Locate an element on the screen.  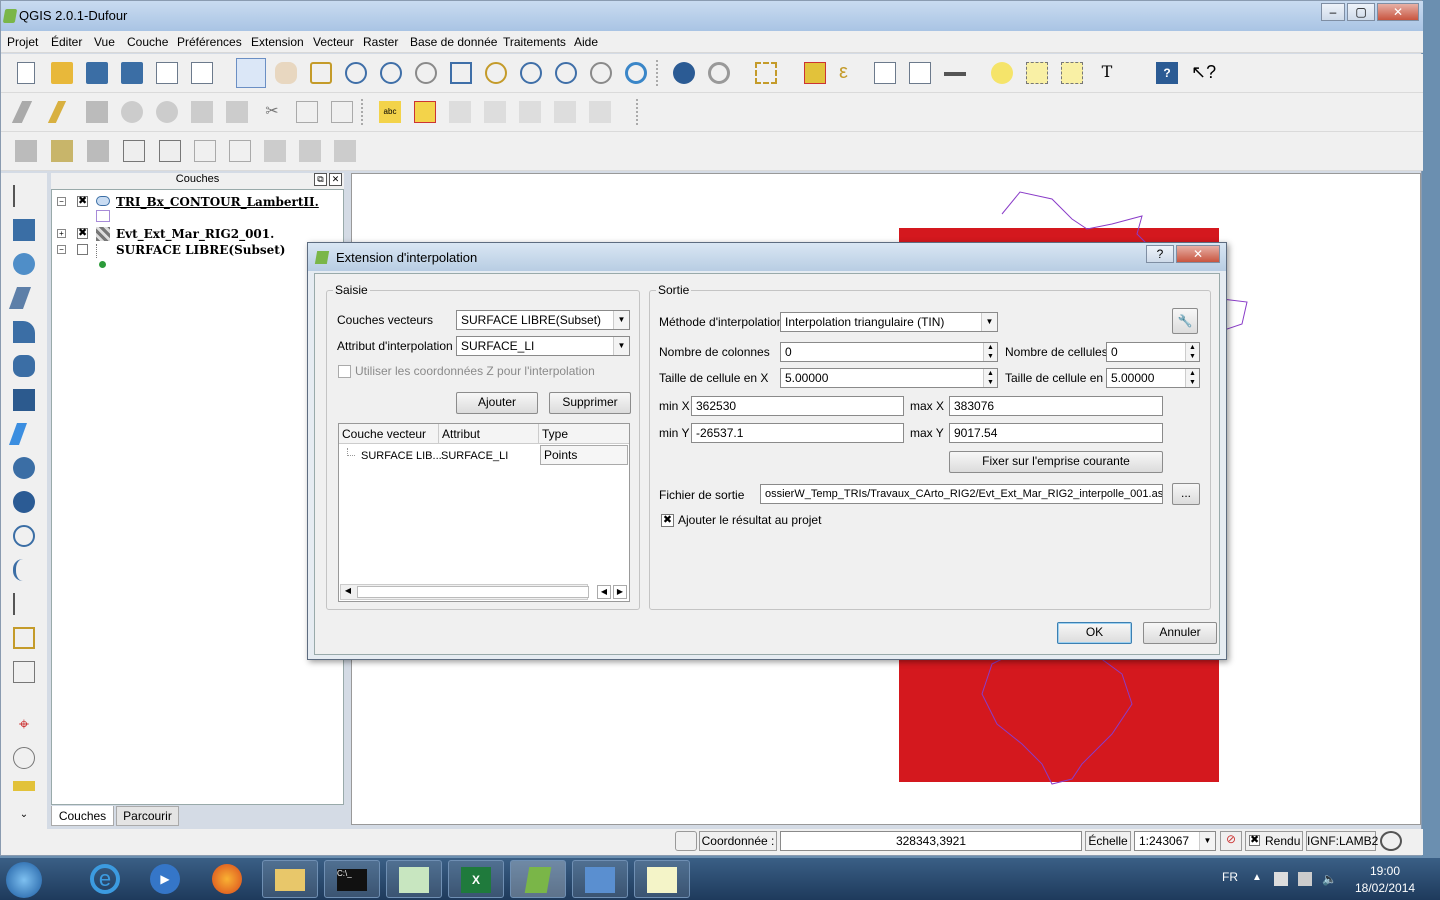
add-feature-icon is located at coordinates (132, 112).